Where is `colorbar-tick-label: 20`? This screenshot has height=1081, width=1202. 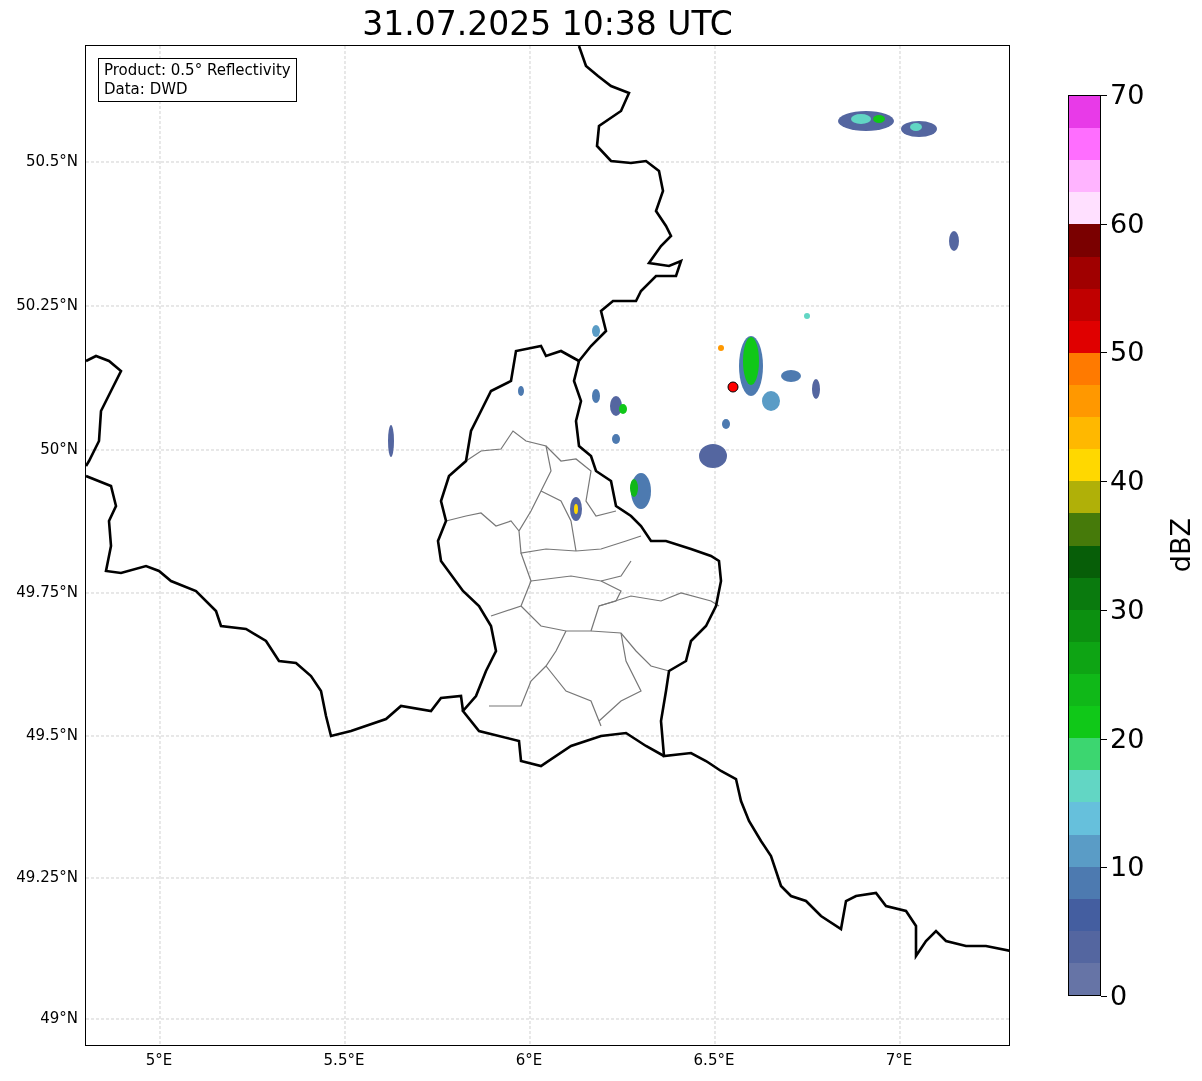
colorbar-tick-label: 20 is located at coordinates (1127, 738).